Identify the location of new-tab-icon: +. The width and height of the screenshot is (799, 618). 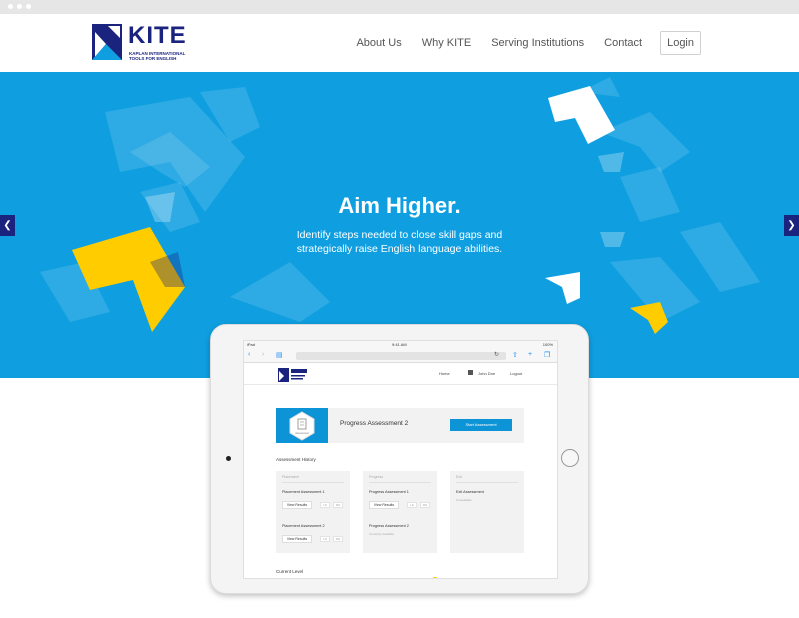
(530, 354).